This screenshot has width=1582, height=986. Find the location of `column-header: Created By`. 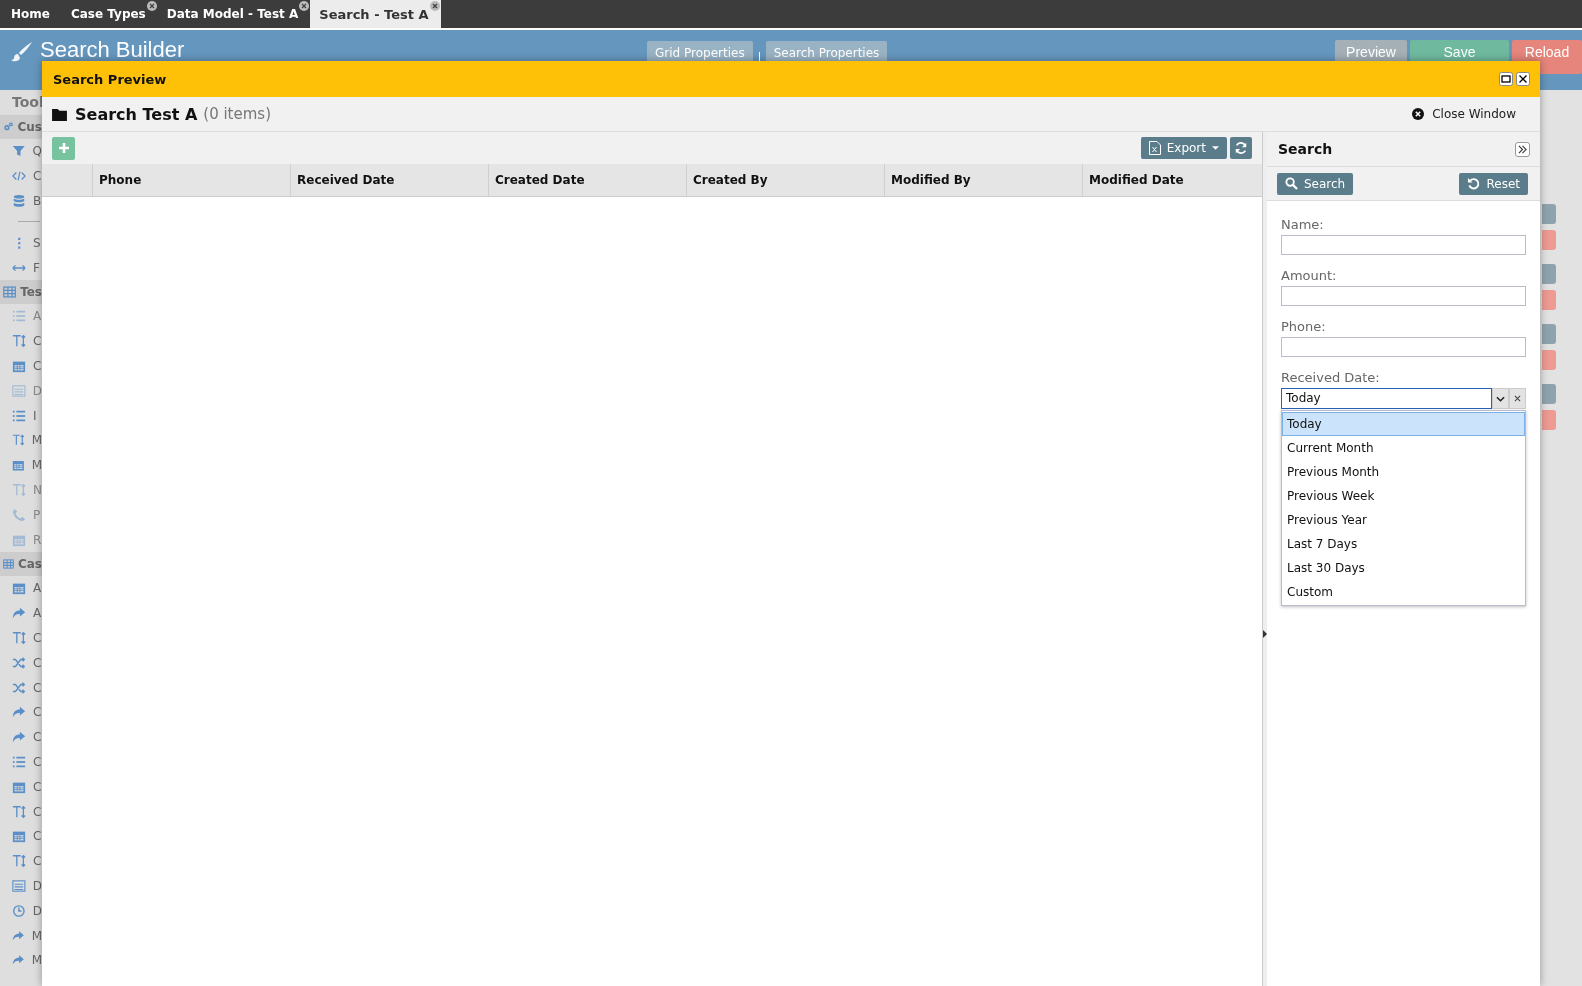

column-header: Created By is located at coordinates (785, 180).